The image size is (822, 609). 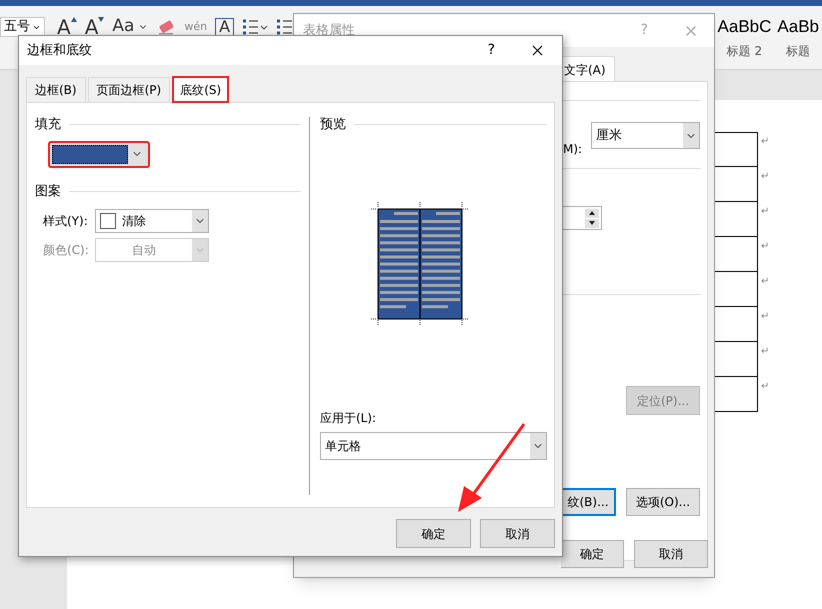 What do you see at coordinates (130, 27) in the screenshot?
I see `change-case-button: Aa` at bounding box center [130, 27].